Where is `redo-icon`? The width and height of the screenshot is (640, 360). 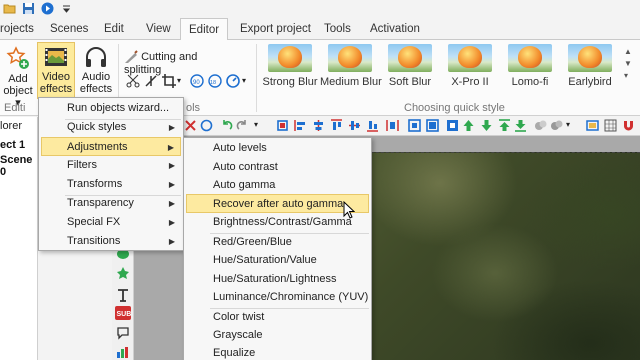 redo-icon is located at coordinates (242, 125).